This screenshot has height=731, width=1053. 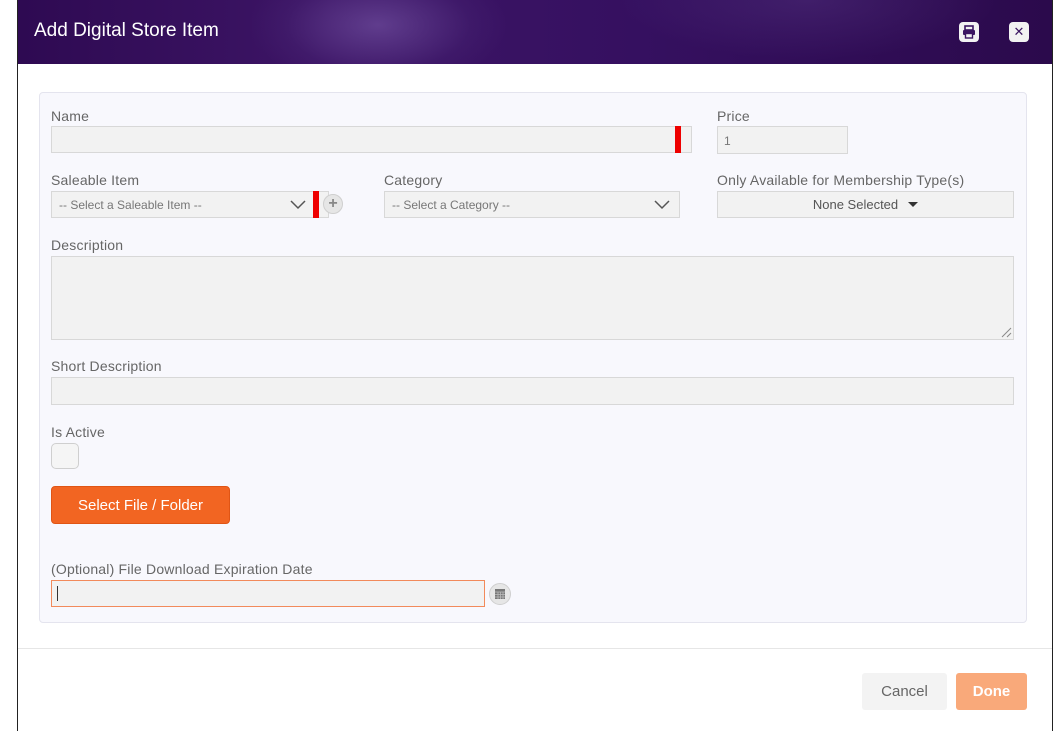 What do you see at coordinates (268, 593) in the screenshot?
I see `expiration-date-input` at bounding box center [268, 593].